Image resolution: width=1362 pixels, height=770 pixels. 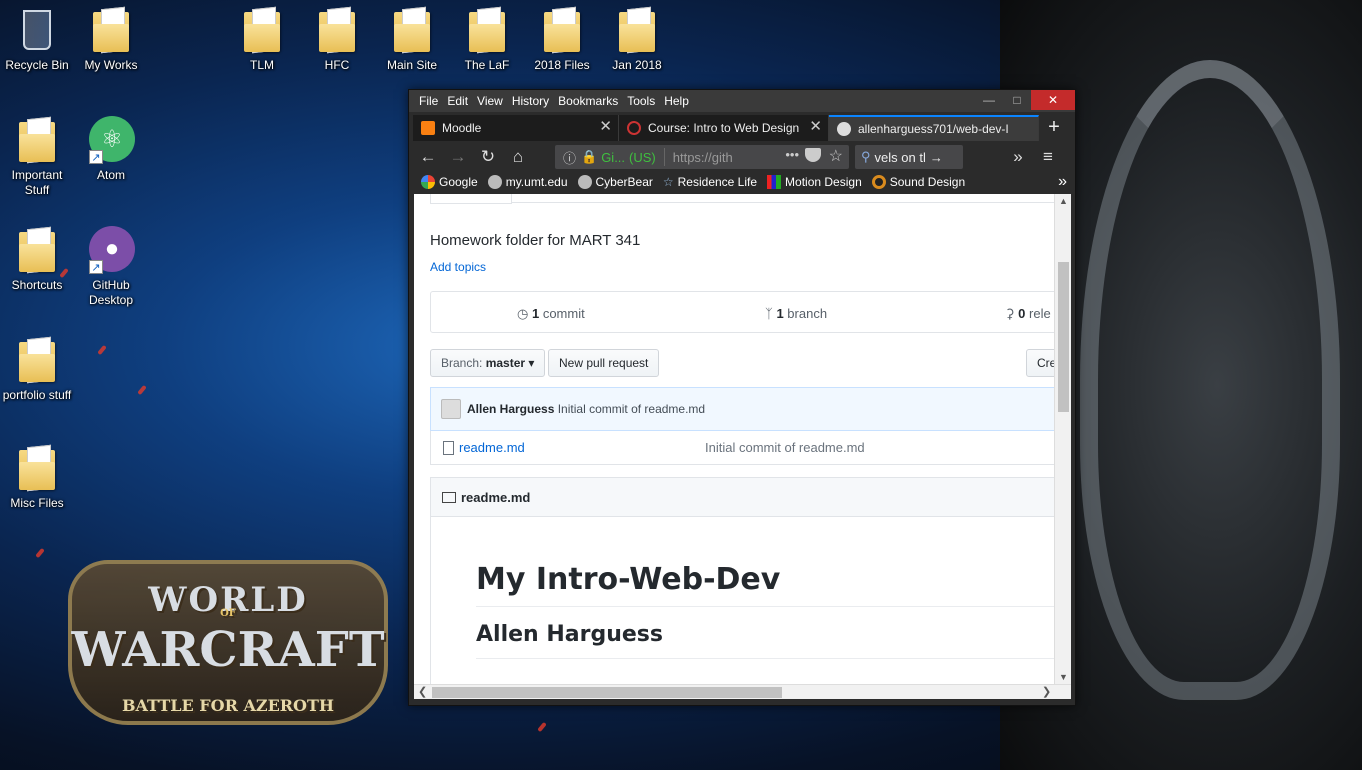 I want to click on bookmark-my-umt: my.umt.edu, so click(x=527, y=182).